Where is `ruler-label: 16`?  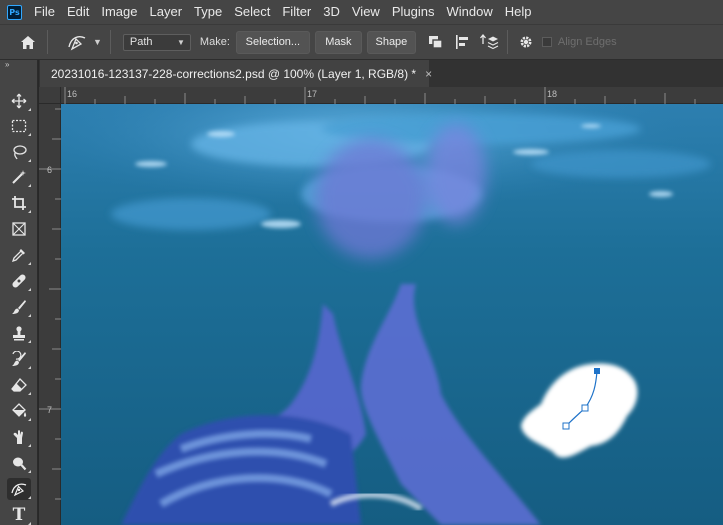
ruler-label: 16 is located at coordinates (72, 94).